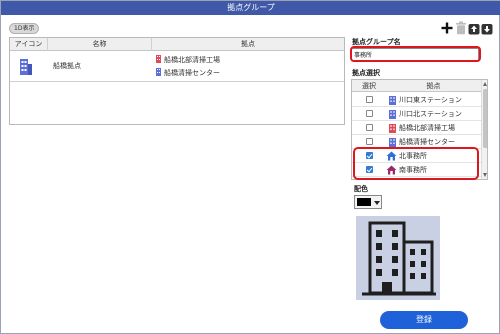 The height and width of the screenshot is (334, 500). Describe the element at coordinates (100, 44) in the screenshot. I see `column-header-name: 名称` at that location.